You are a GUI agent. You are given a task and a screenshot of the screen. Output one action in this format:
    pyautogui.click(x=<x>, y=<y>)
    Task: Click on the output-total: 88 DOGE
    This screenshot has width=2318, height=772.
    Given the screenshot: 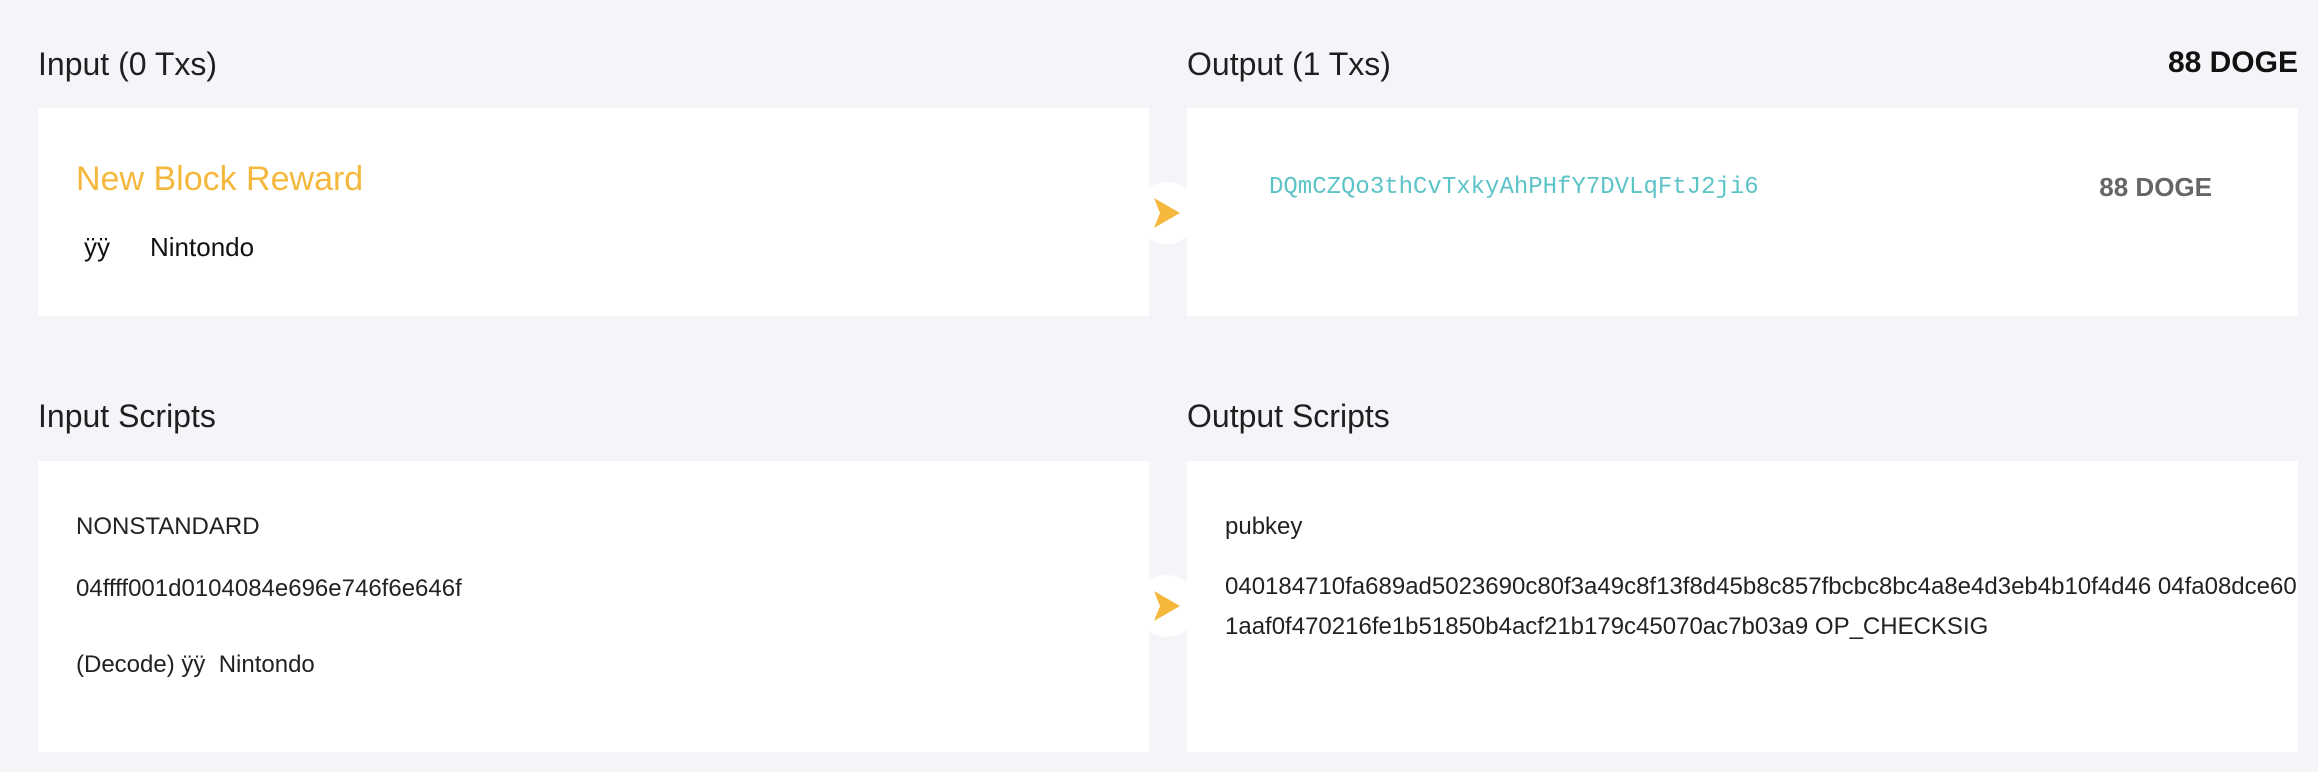 What is the action you would take?
    pyautogui.click(x=2232, y=62)
    